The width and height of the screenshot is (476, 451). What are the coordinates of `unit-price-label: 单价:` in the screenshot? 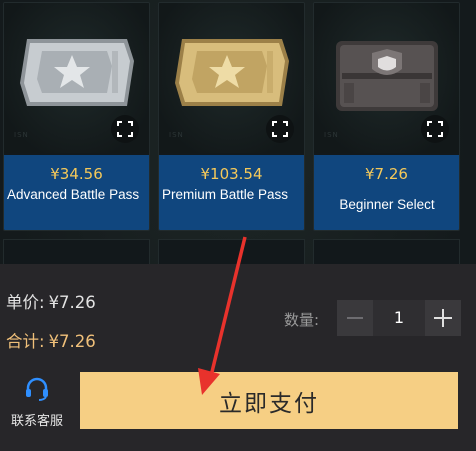 It's located at (25, 302).